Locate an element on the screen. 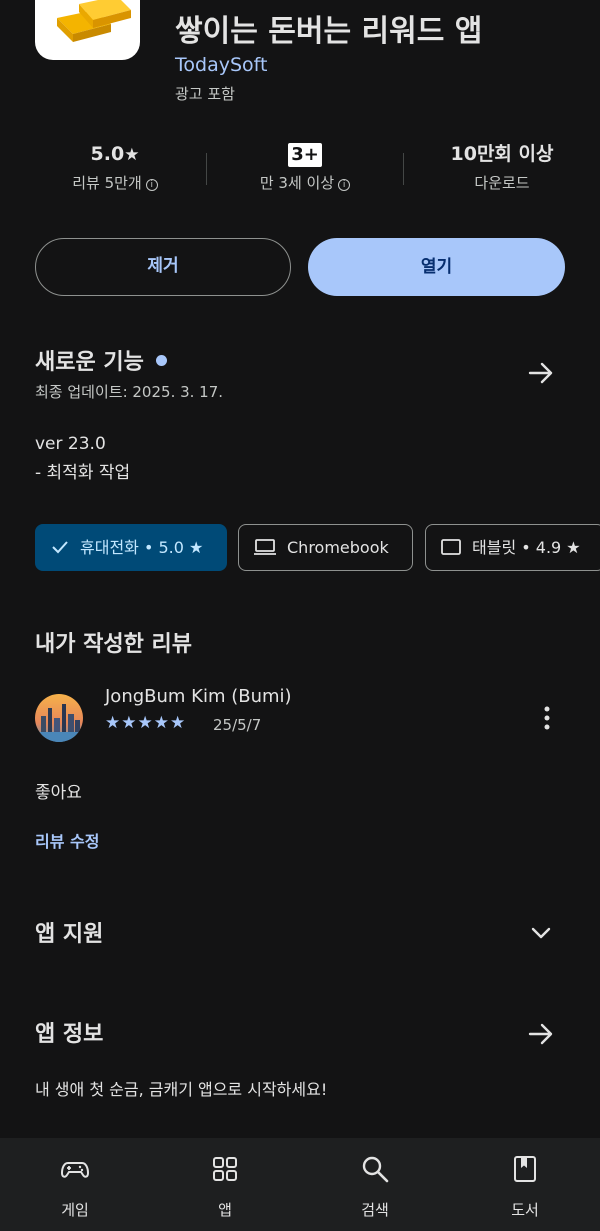 The height and width of the screenshot is (1231, 600). content-rating-stat: 3+ 만 3세 이상 i is located at coordinates (305, 166).